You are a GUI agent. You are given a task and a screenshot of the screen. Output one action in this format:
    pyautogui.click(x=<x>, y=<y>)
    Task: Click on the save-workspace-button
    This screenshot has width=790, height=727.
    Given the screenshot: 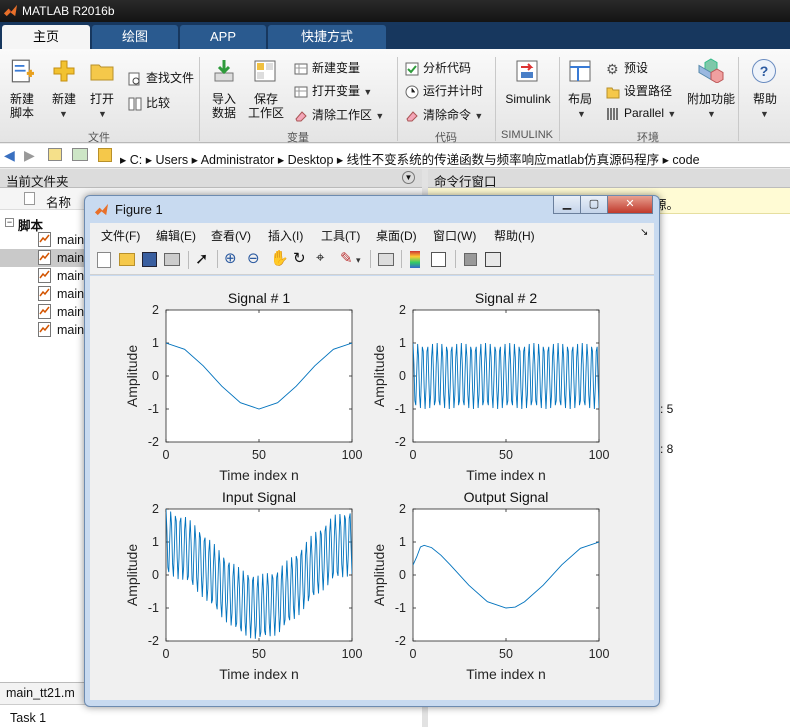 What is the action you would take?
    pyautogui.click(x=265, y=72)
    